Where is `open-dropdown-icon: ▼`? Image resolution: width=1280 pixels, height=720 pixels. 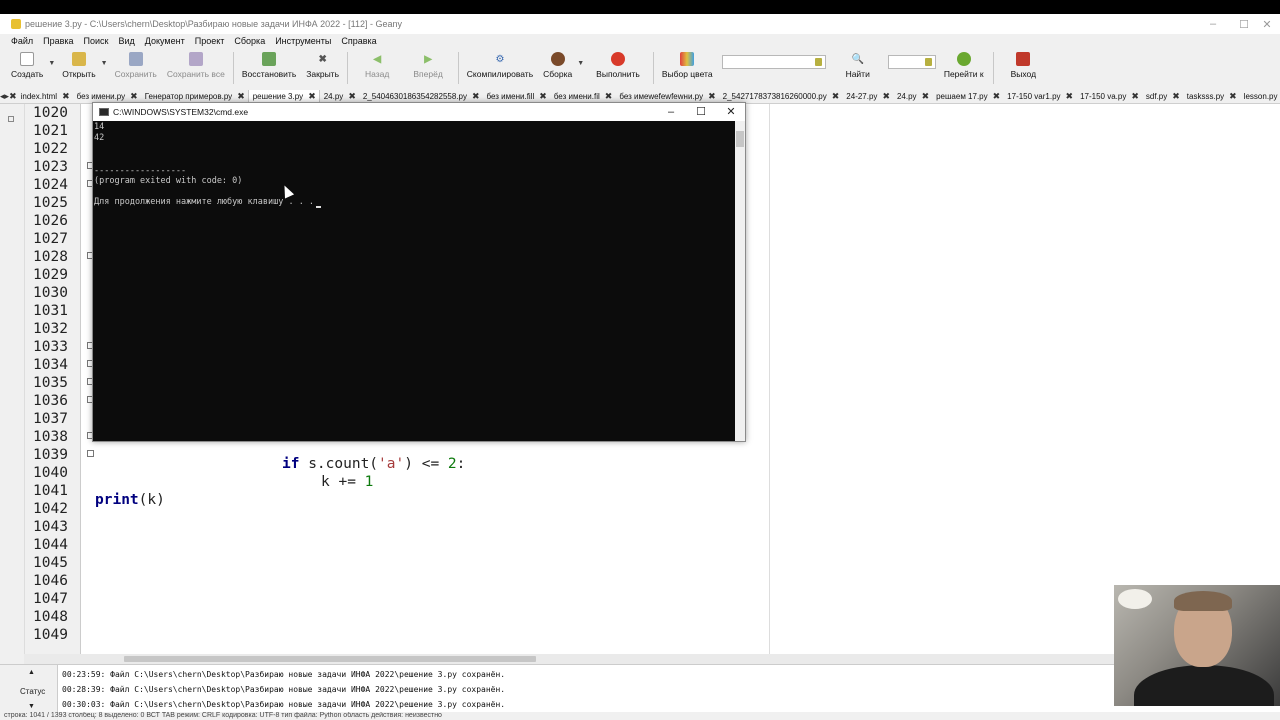 open-dropdown-icon: ▼ is located at coordinates (104, 63).